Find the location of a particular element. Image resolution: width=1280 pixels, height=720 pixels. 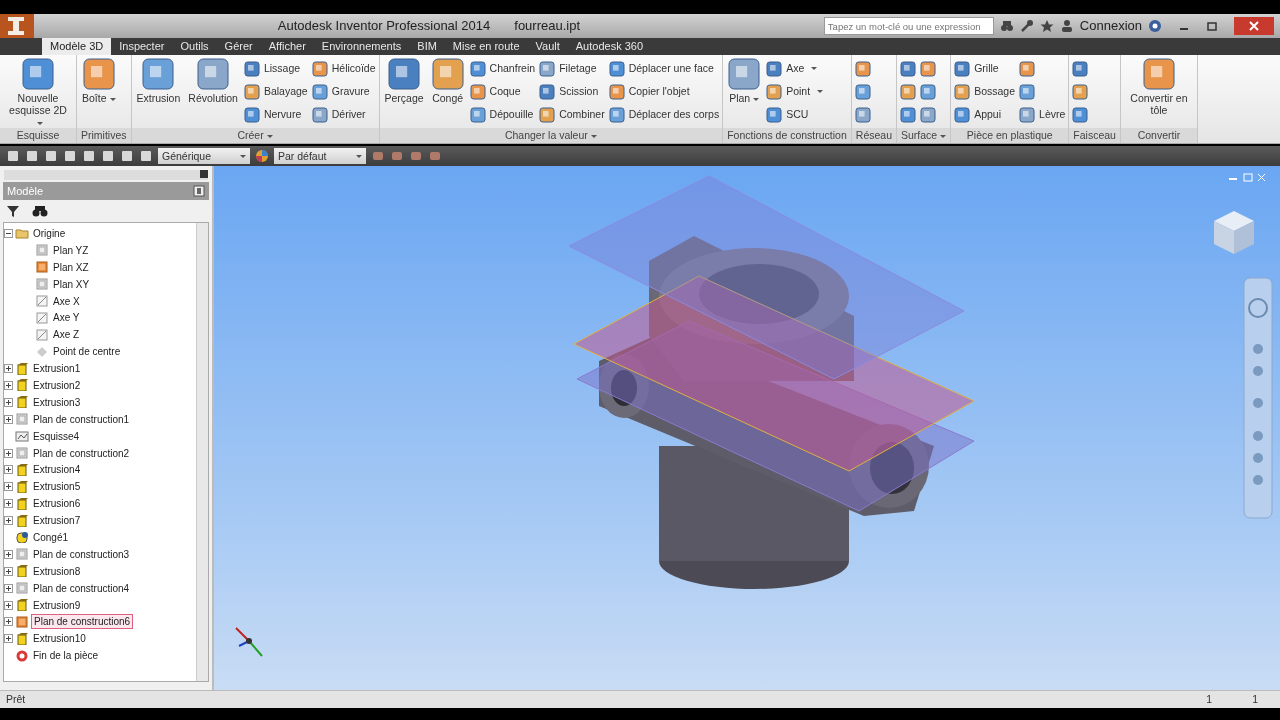

tree-item: Extrusion10 is located at coordinates (59, 639).